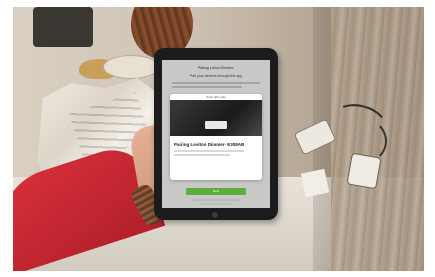 The image size is (435, 277). Describe the element at coordinates (216, 125) in the screenshot. I see `qr-label` at that location.